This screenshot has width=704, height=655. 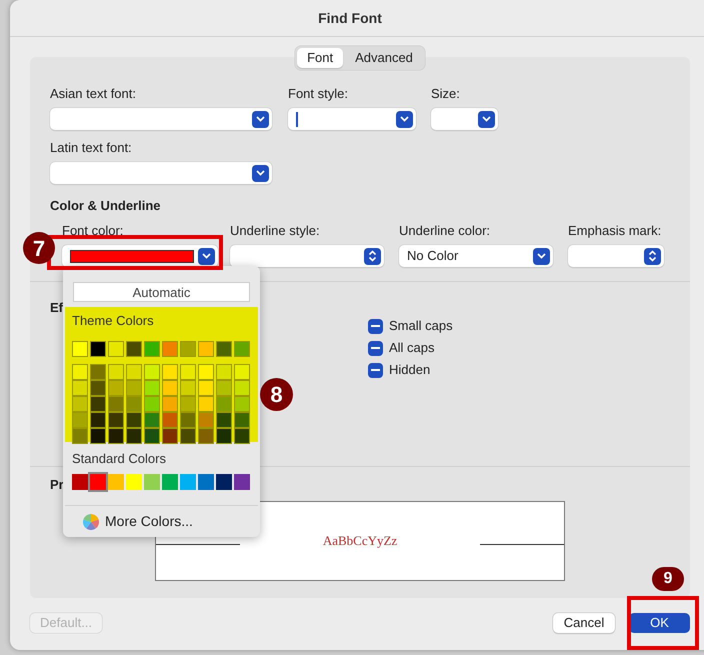 I want to click on window-title: Find Font, so click(x=350, y=18).